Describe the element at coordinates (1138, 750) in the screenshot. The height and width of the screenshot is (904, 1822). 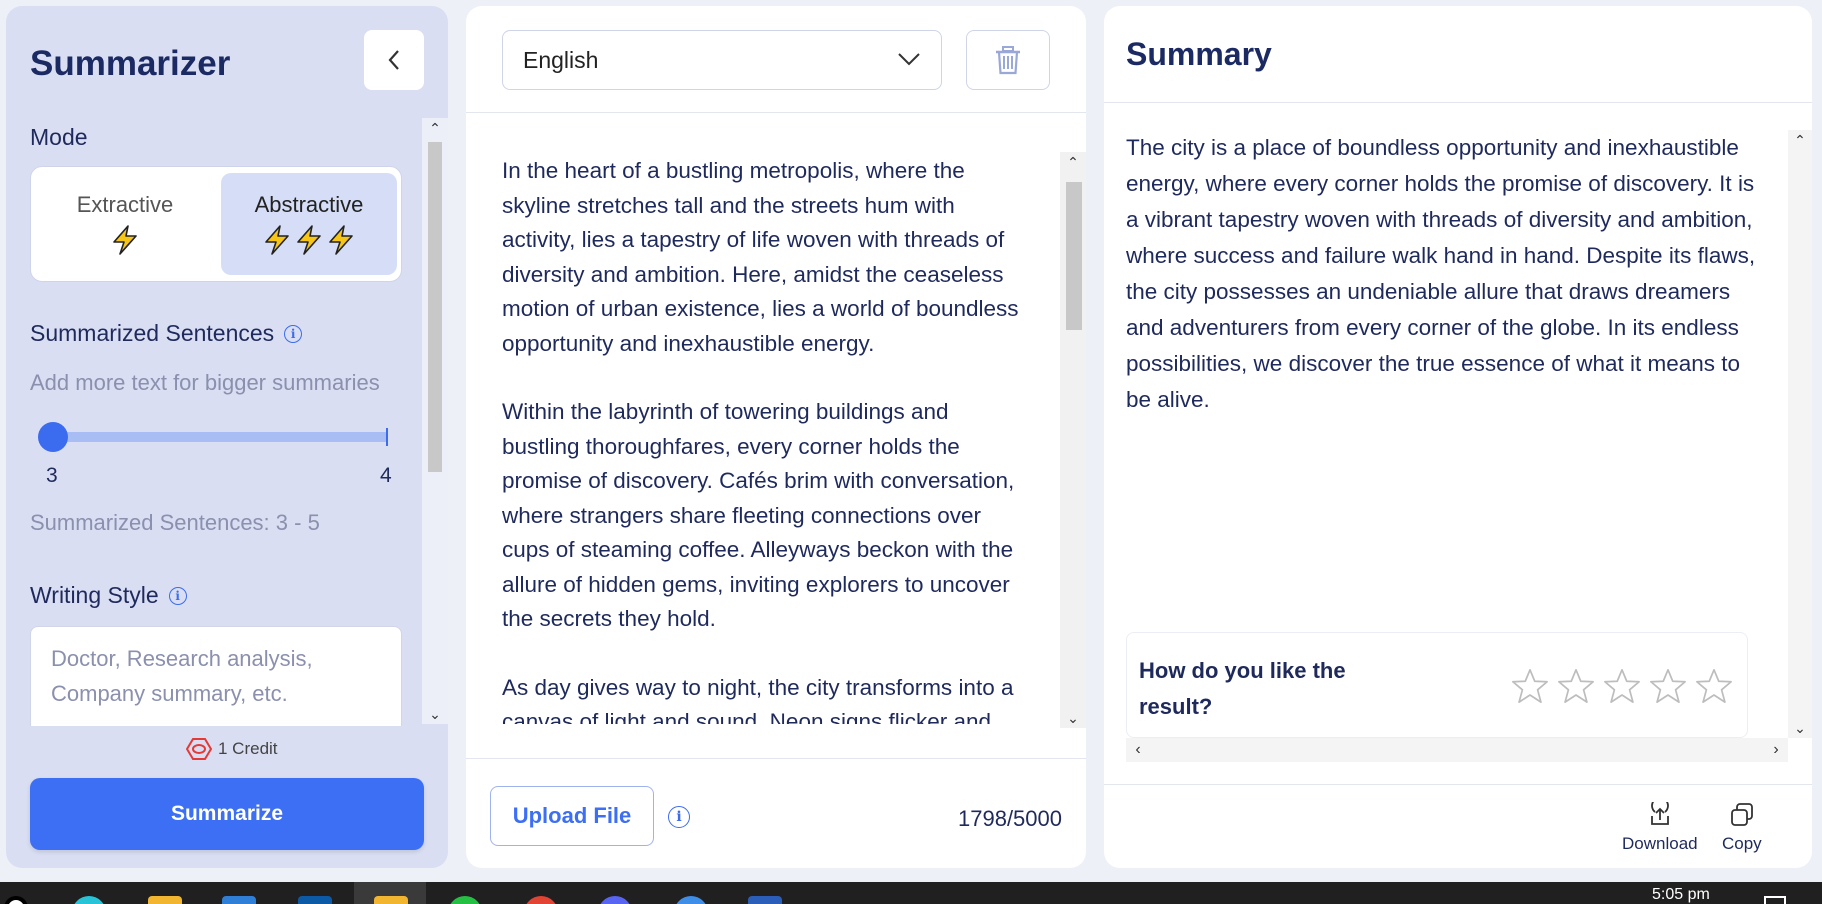
I see `scroll-left-icon: ‹` at that location.